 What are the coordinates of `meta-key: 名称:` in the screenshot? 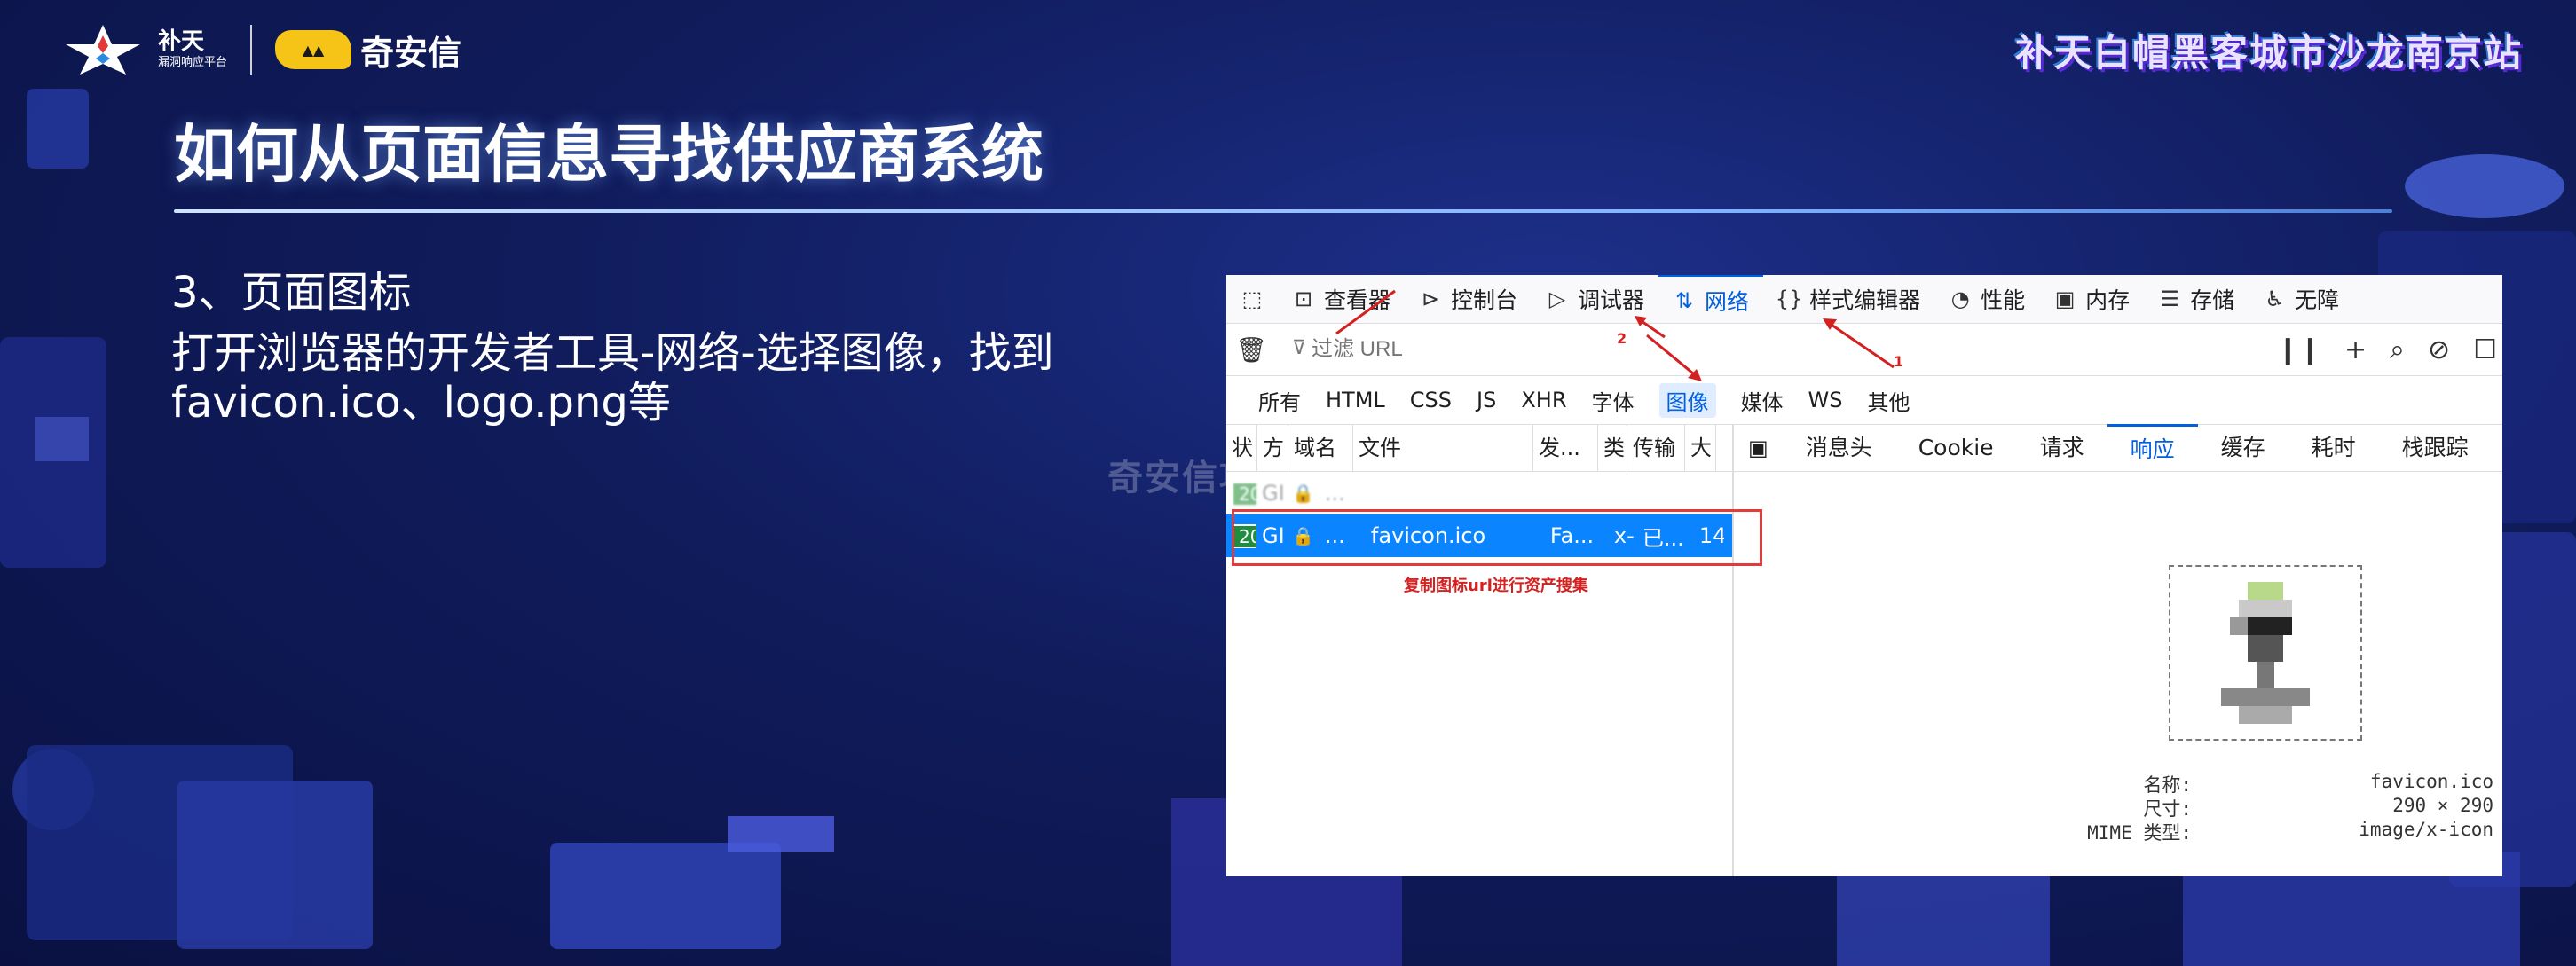 It's located at (2167, 785).